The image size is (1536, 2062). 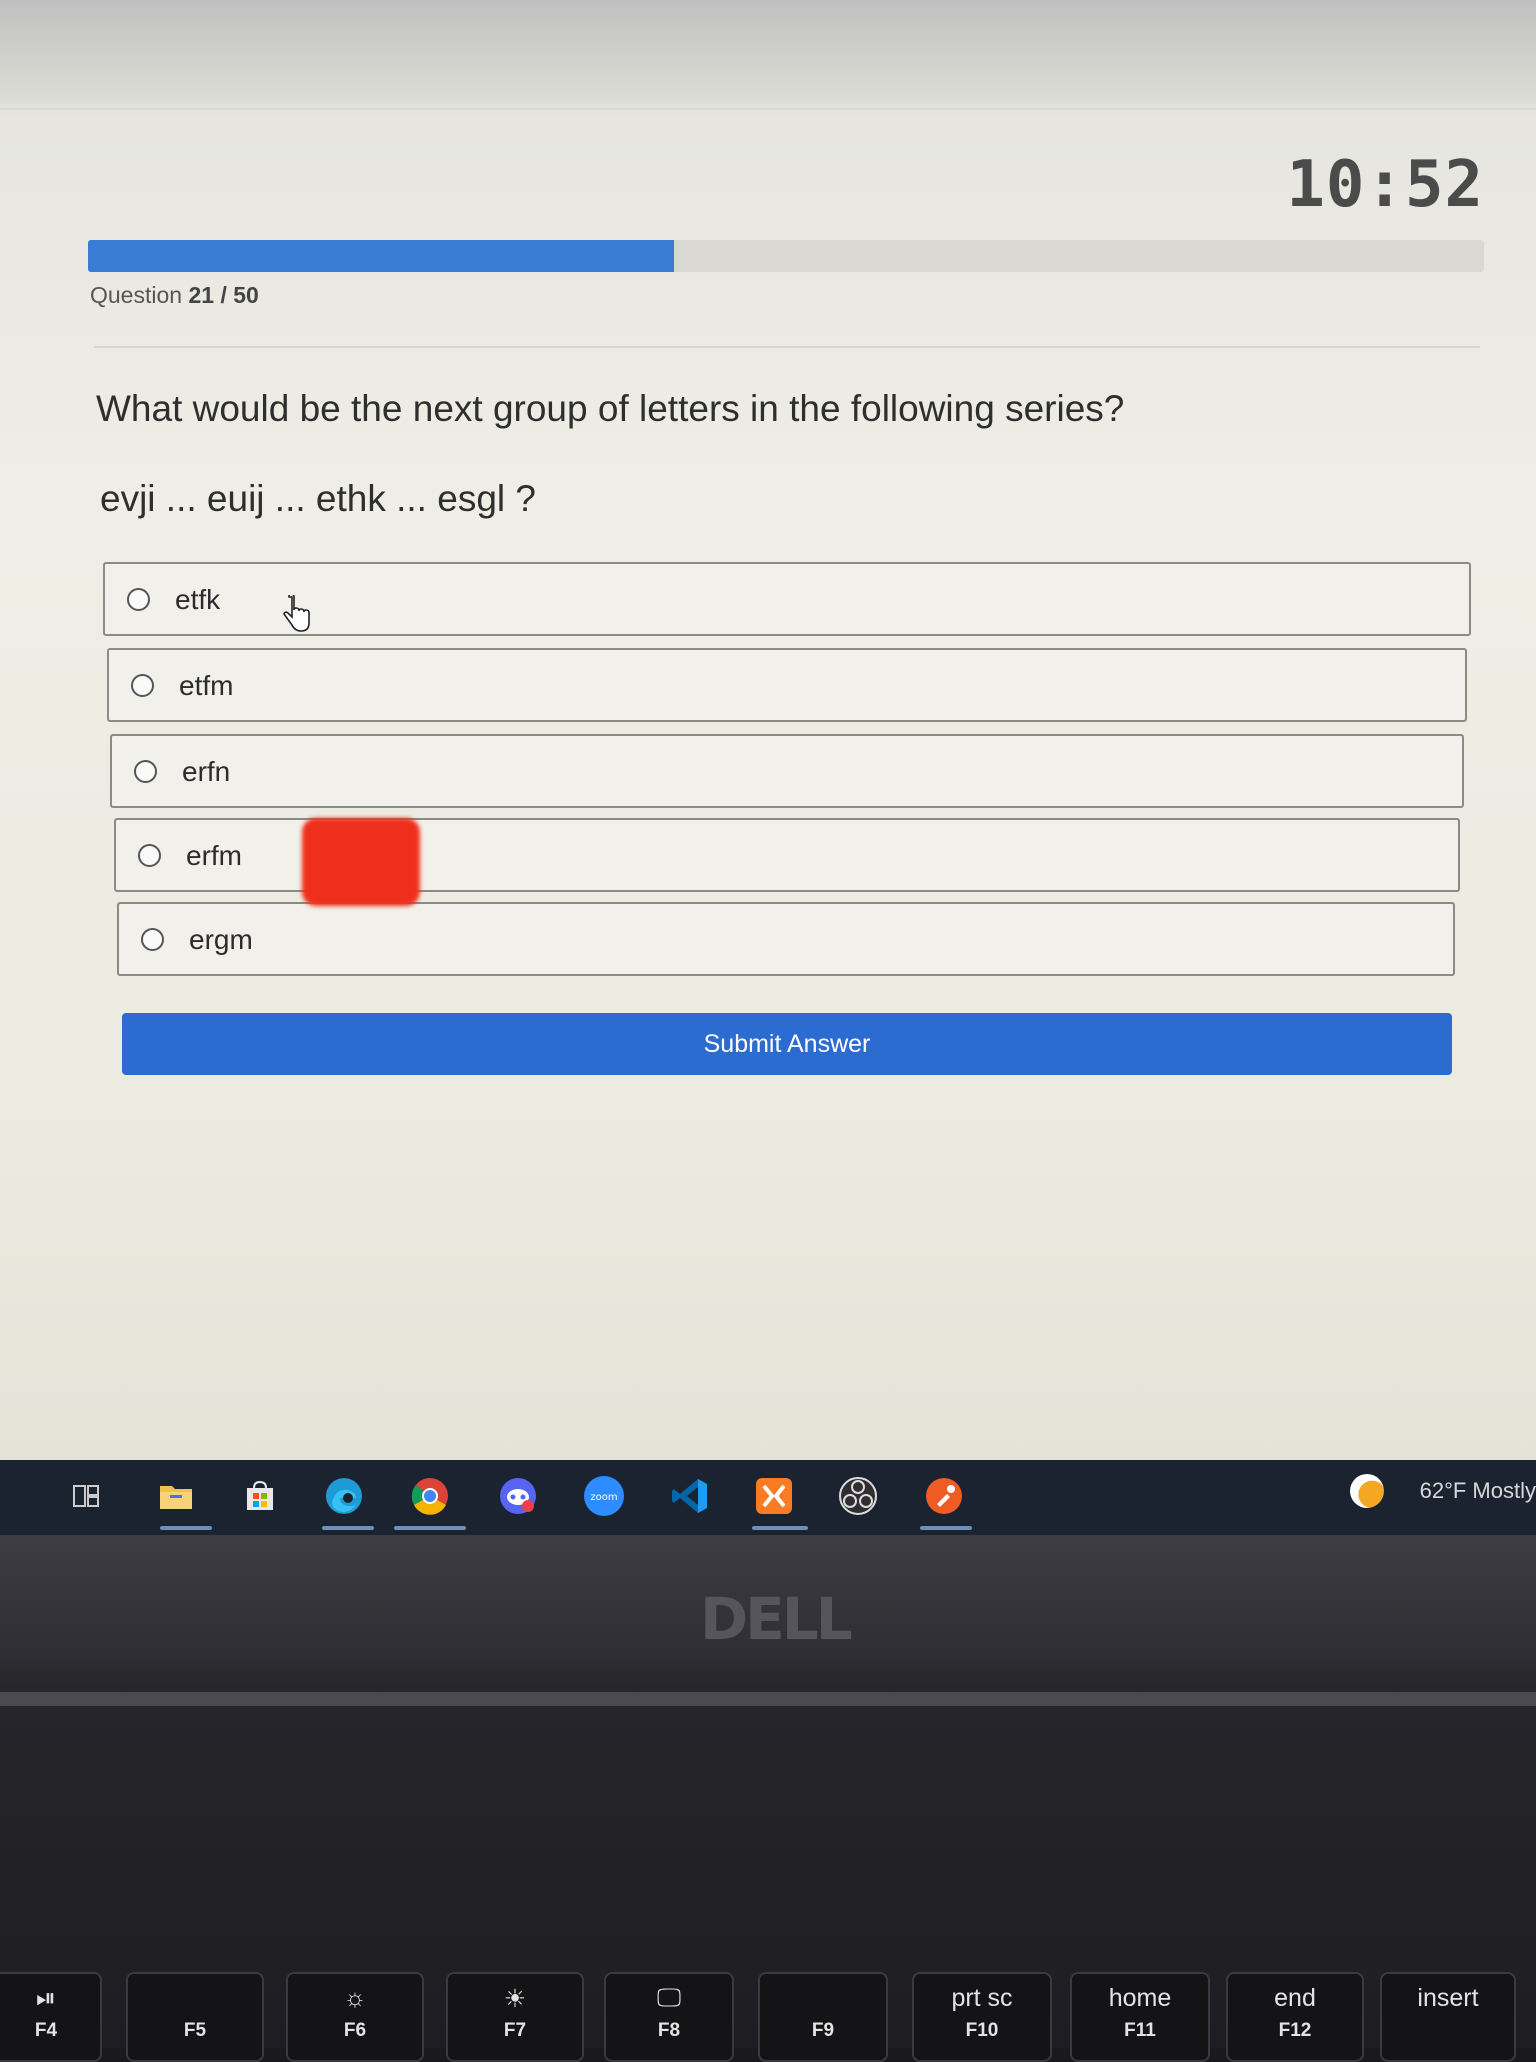 I want to click on key-f4-label: F4, so click(x=46, y=2030).